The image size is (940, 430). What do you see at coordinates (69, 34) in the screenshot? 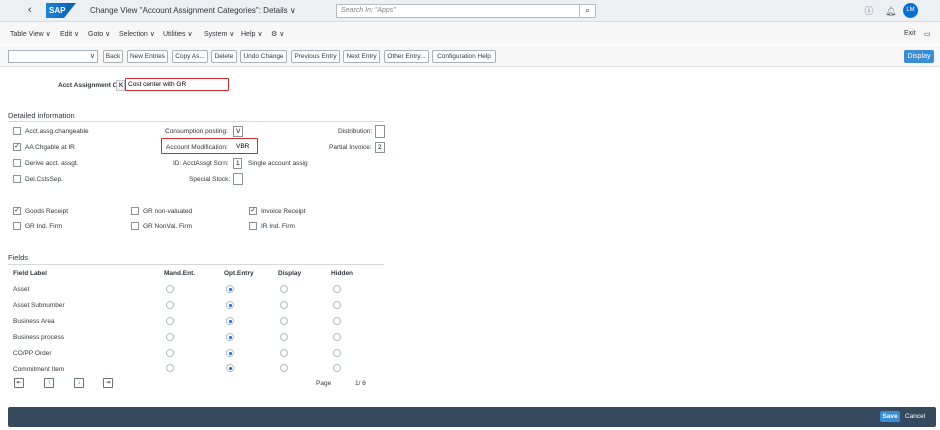
I see `menu-edit: Edit ∨` at bounding box center [69, 34].